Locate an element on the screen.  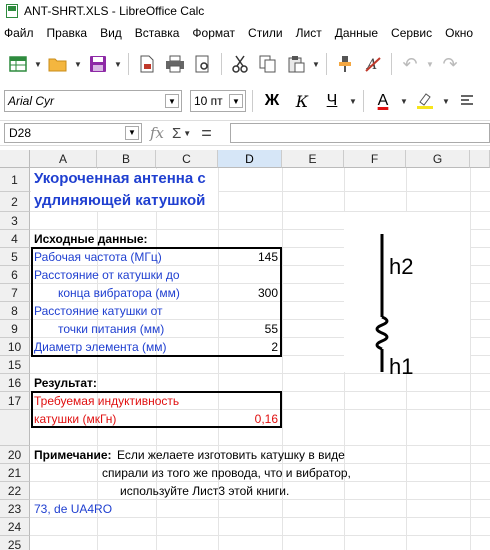
column-header-f: F is located at coordinates (375, 159).